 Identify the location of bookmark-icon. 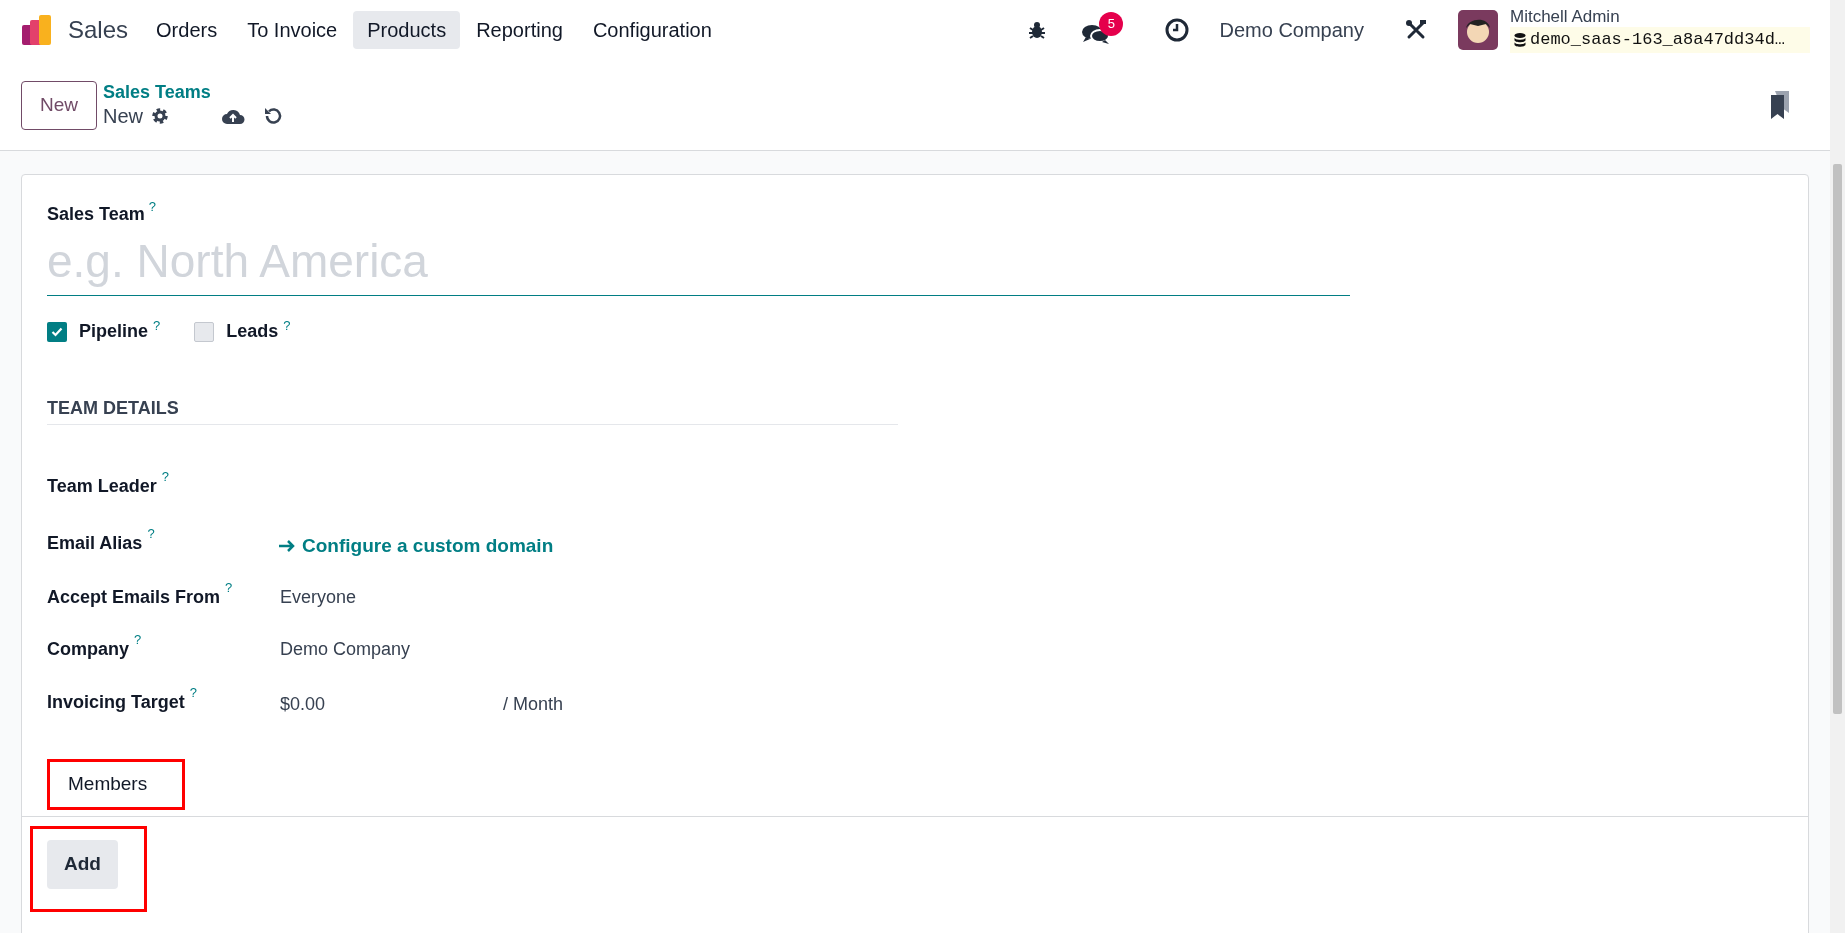
(1780, 105).